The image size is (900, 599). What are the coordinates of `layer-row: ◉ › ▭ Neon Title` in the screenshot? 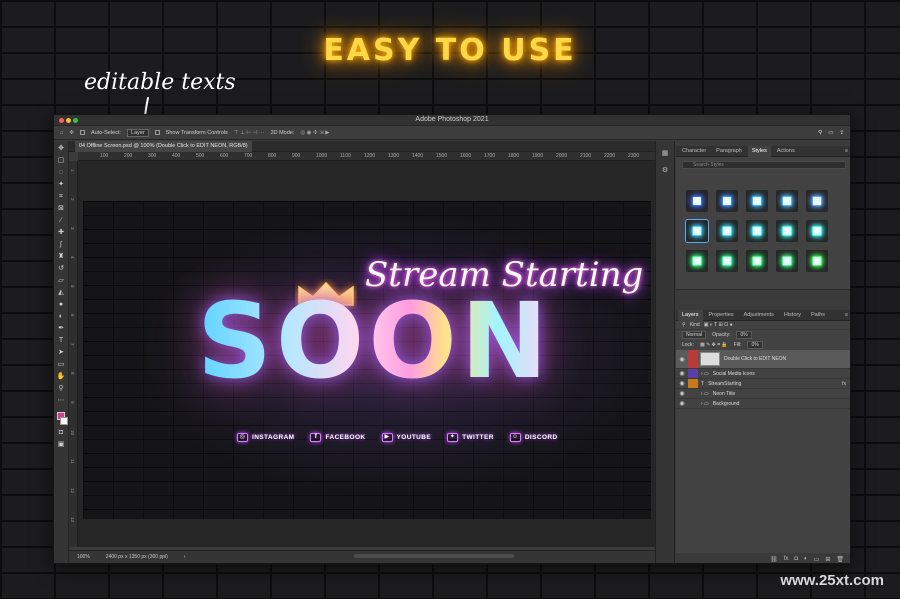 It's located at (763, 394).